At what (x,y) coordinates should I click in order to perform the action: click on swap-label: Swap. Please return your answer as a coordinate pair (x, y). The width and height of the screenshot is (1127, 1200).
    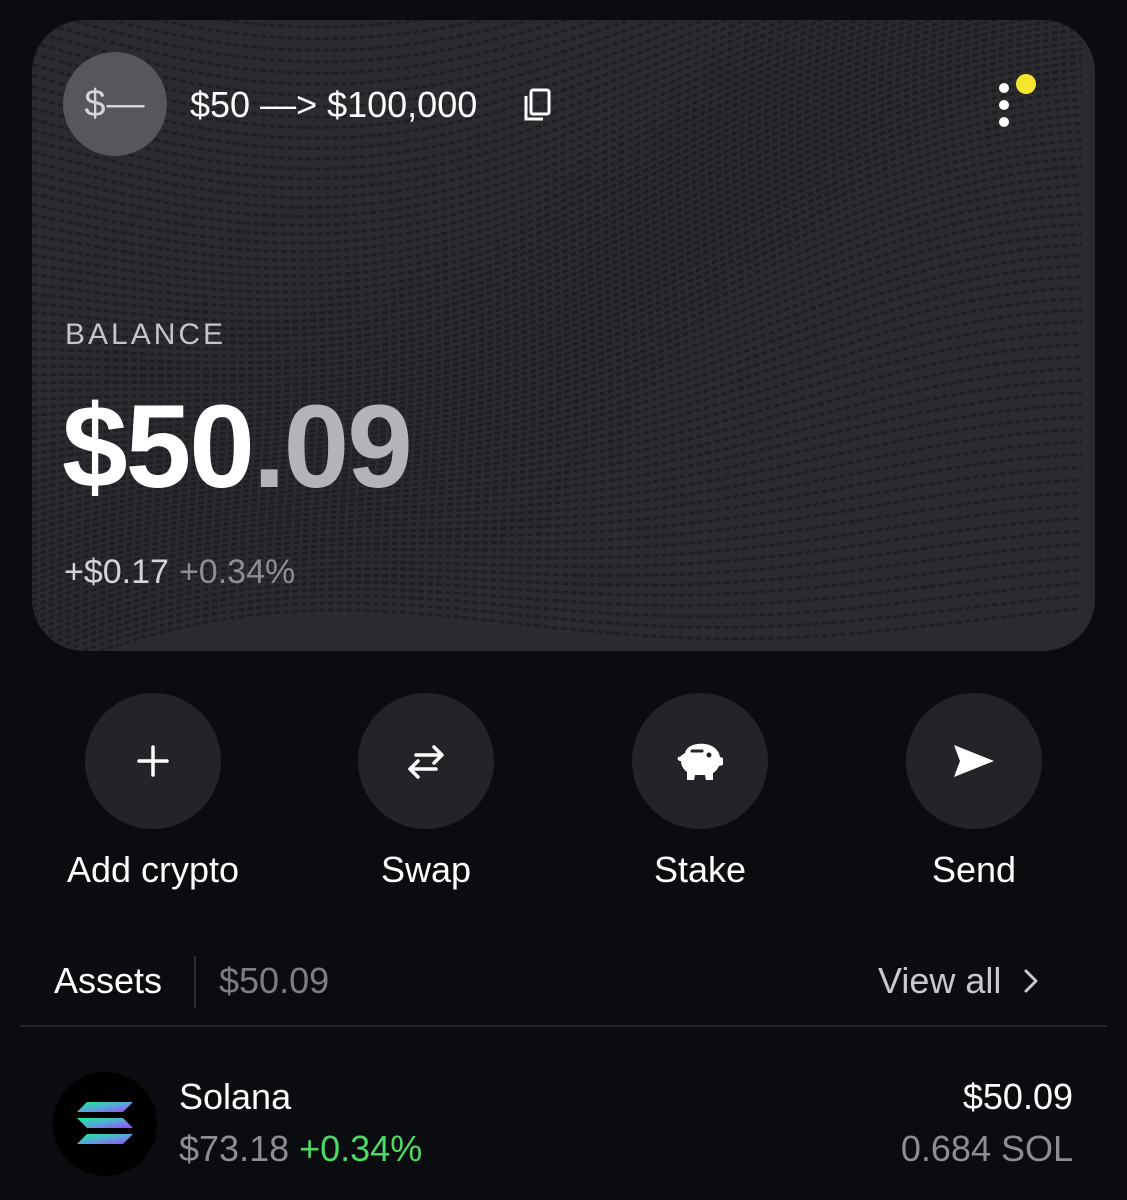
    Looking at the image, I should click on (426, 869).